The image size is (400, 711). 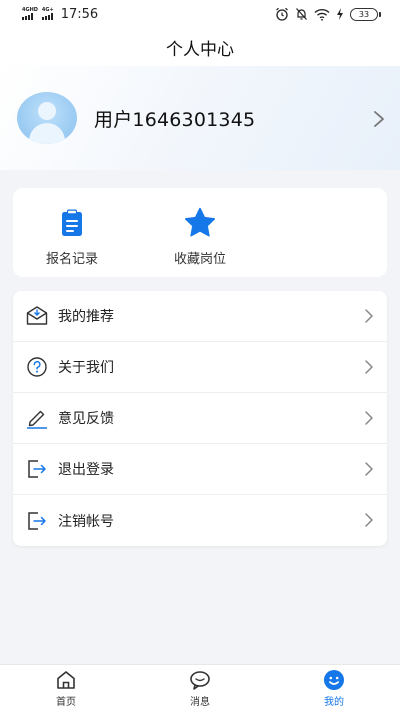 What do you see at coordinates (86, 419) in the screenshot?
I see `menu-item-label: 意见反馈` at bounding box center [86, 419].